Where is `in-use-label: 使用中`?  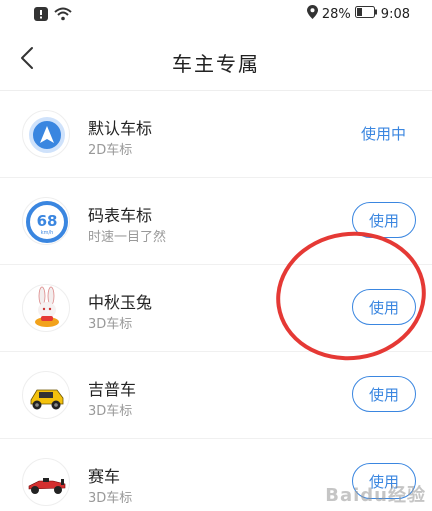 in-use-label: 使用中 is located at coordinates (383, 134).